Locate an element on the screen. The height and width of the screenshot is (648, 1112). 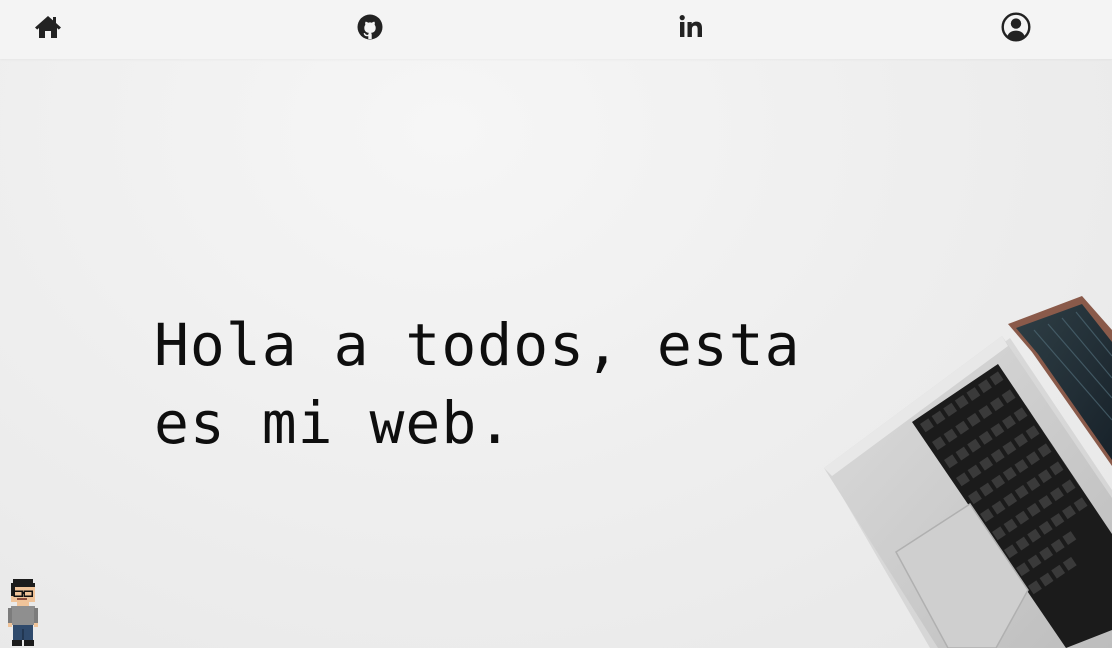
hero-headline: Hola a todos, esta es mi web. is located at coordinates (477, 384).